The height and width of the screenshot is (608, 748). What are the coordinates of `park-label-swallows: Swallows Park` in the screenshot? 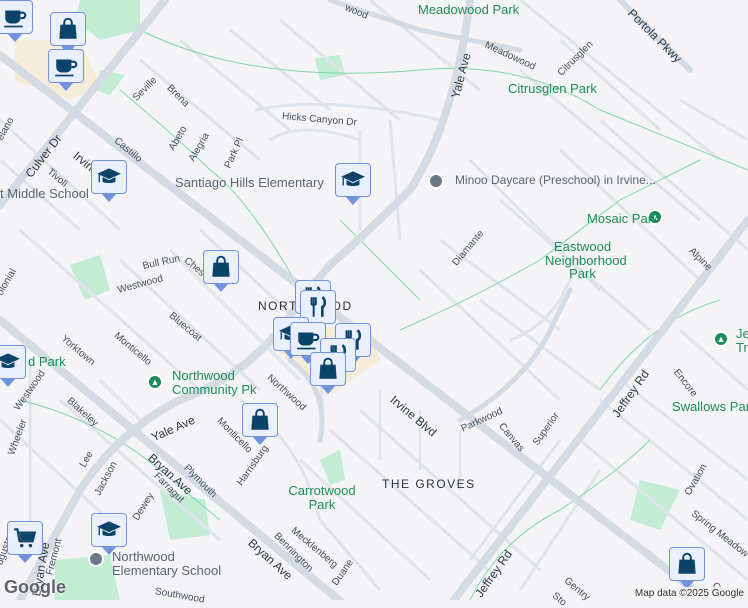 It's located at (710, 407).